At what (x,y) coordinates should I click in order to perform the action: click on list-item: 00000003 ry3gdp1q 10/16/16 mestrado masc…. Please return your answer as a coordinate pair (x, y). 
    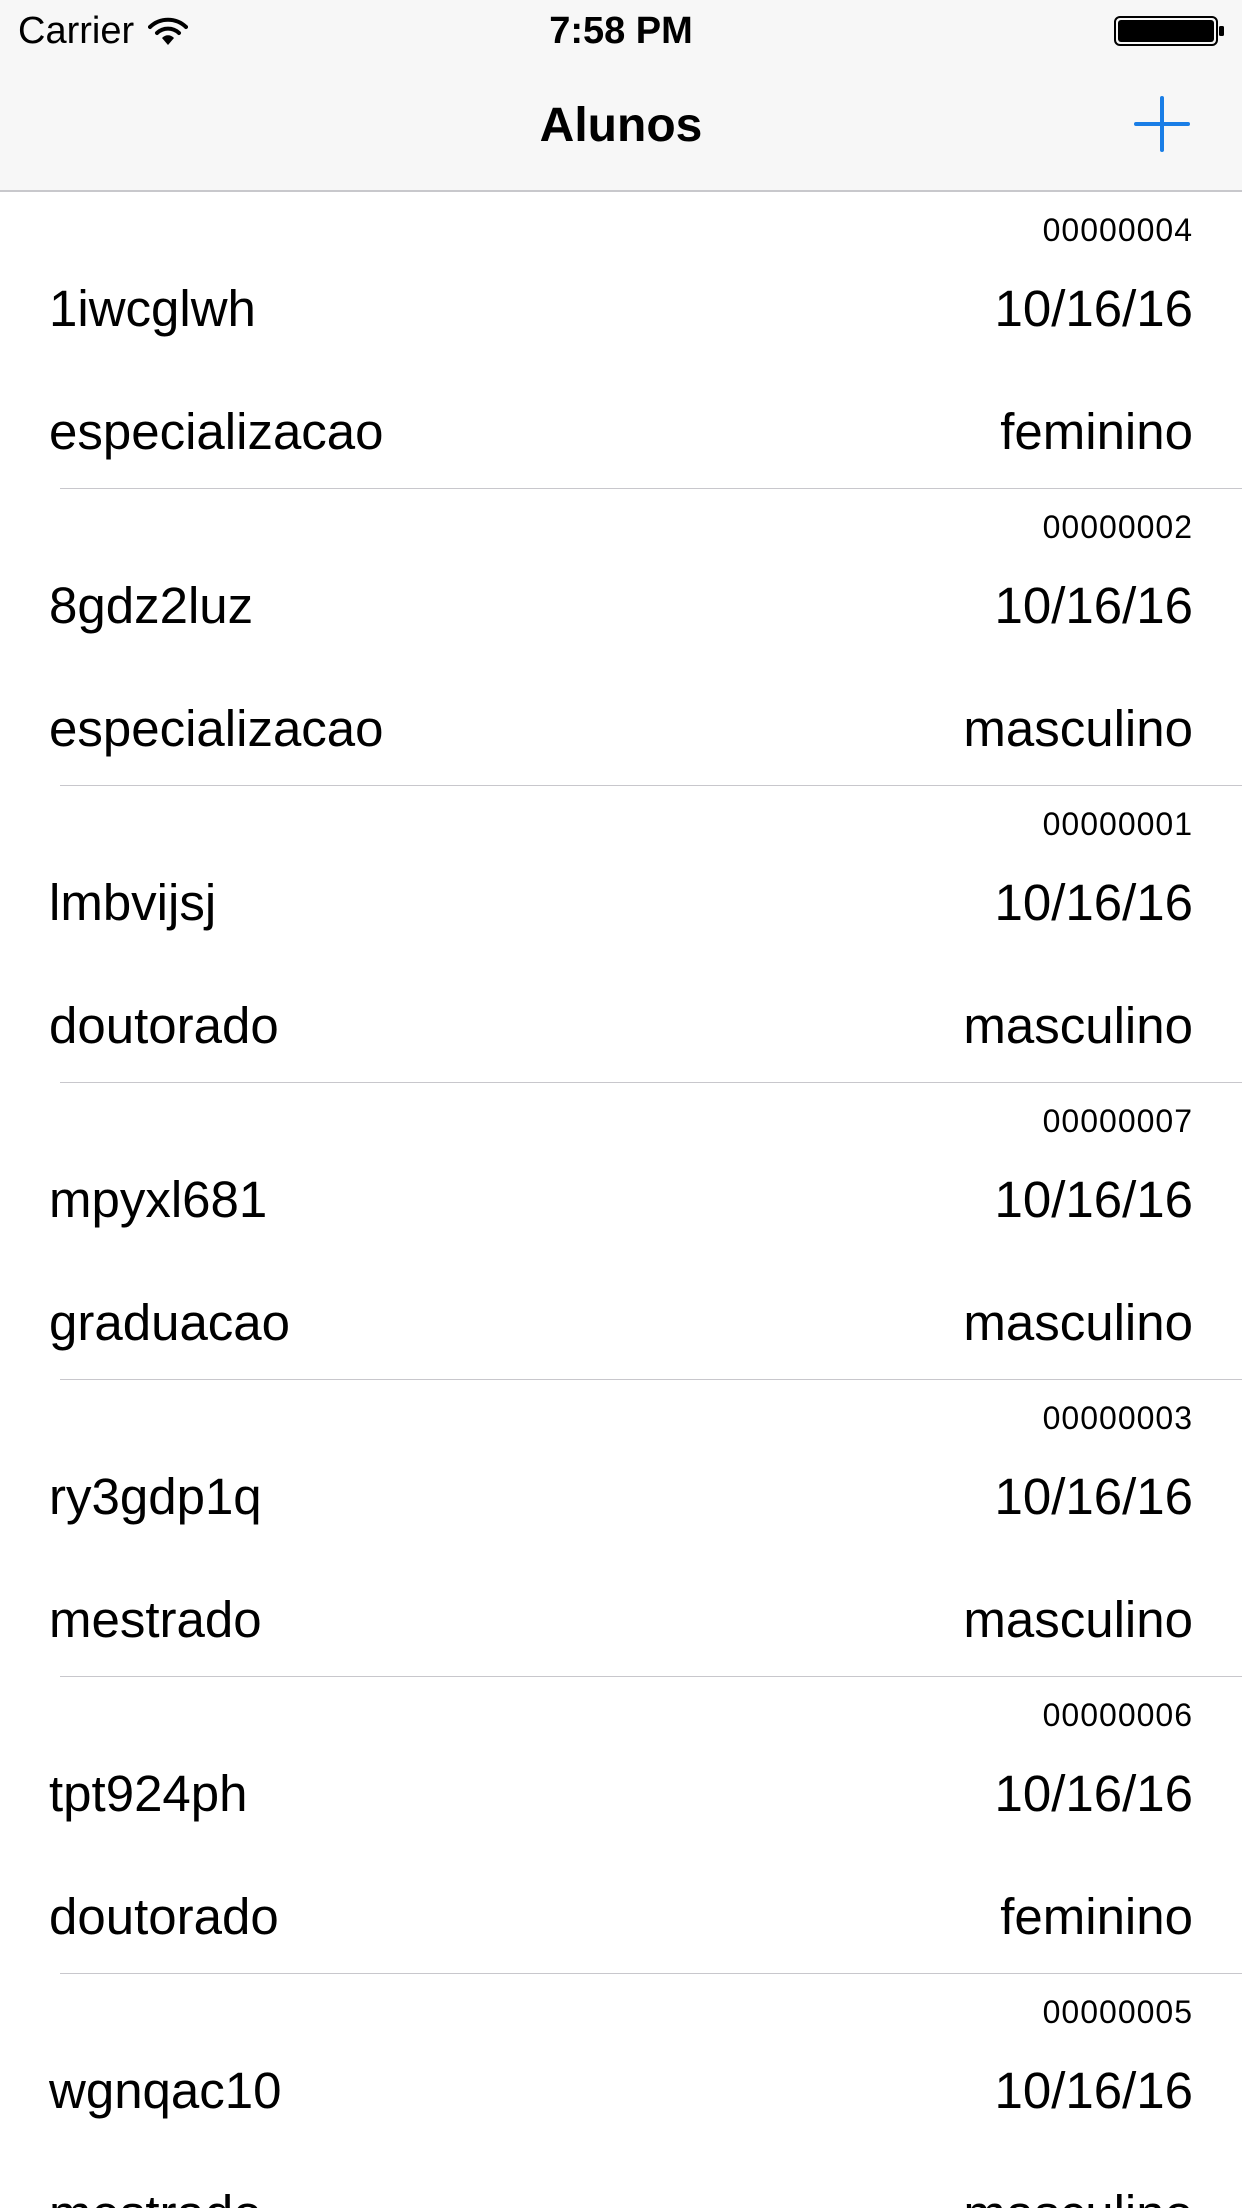
    Looking at the image, I should click on (621, 1528).